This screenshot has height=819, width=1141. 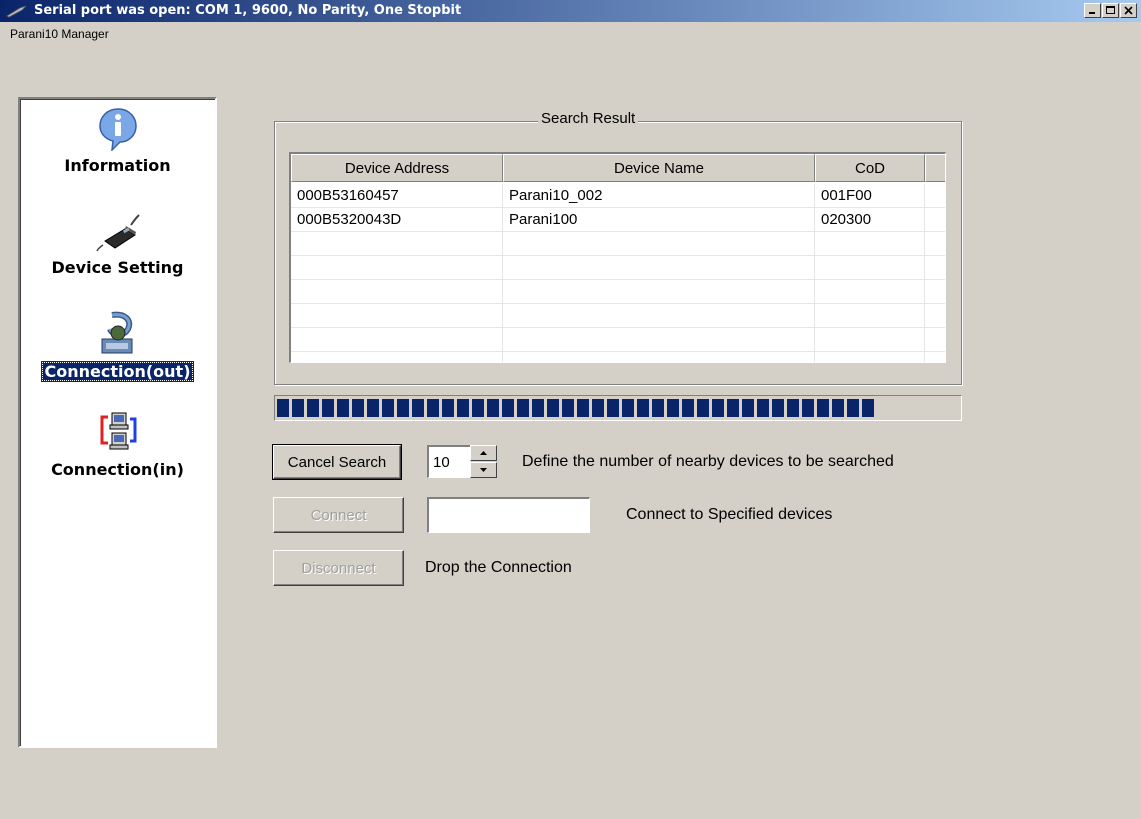 I want to click on app-name: Parani10 Manager, so click(x=59, y=34).